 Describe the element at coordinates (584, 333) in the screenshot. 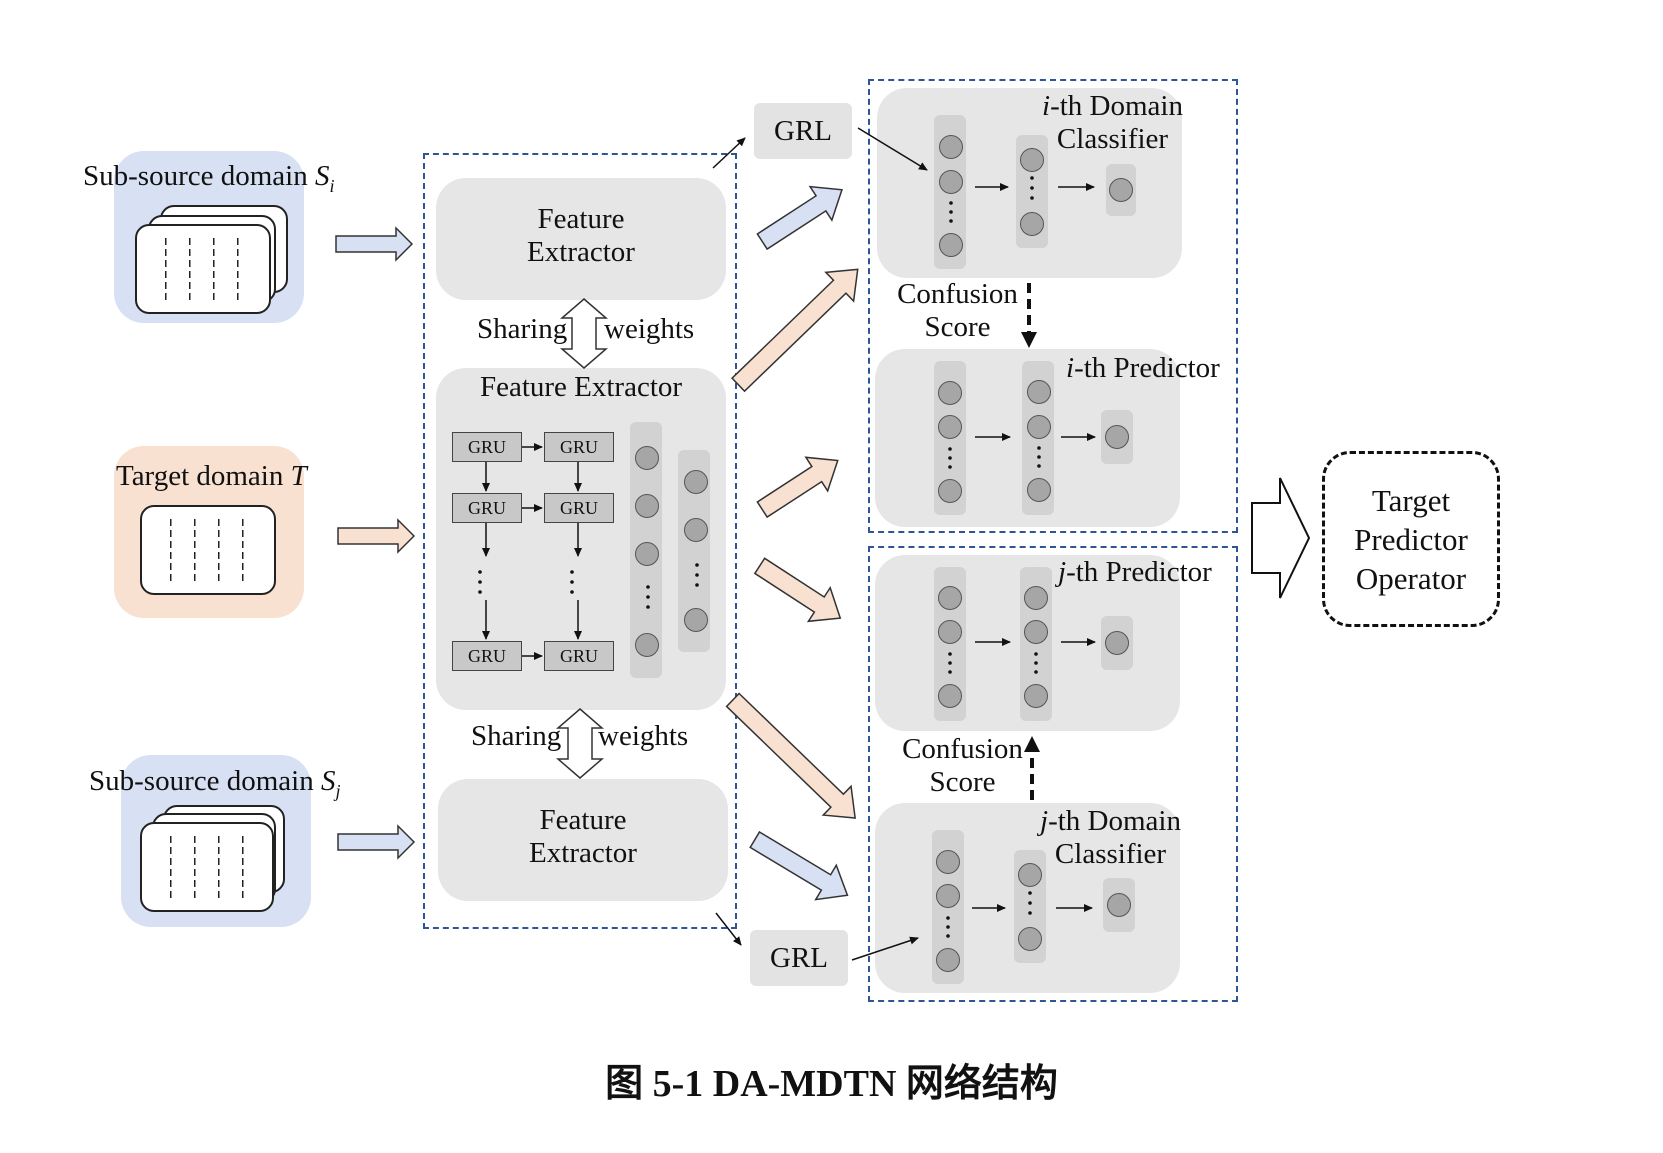

I see `sharing-weights-arrow-top` at that location.